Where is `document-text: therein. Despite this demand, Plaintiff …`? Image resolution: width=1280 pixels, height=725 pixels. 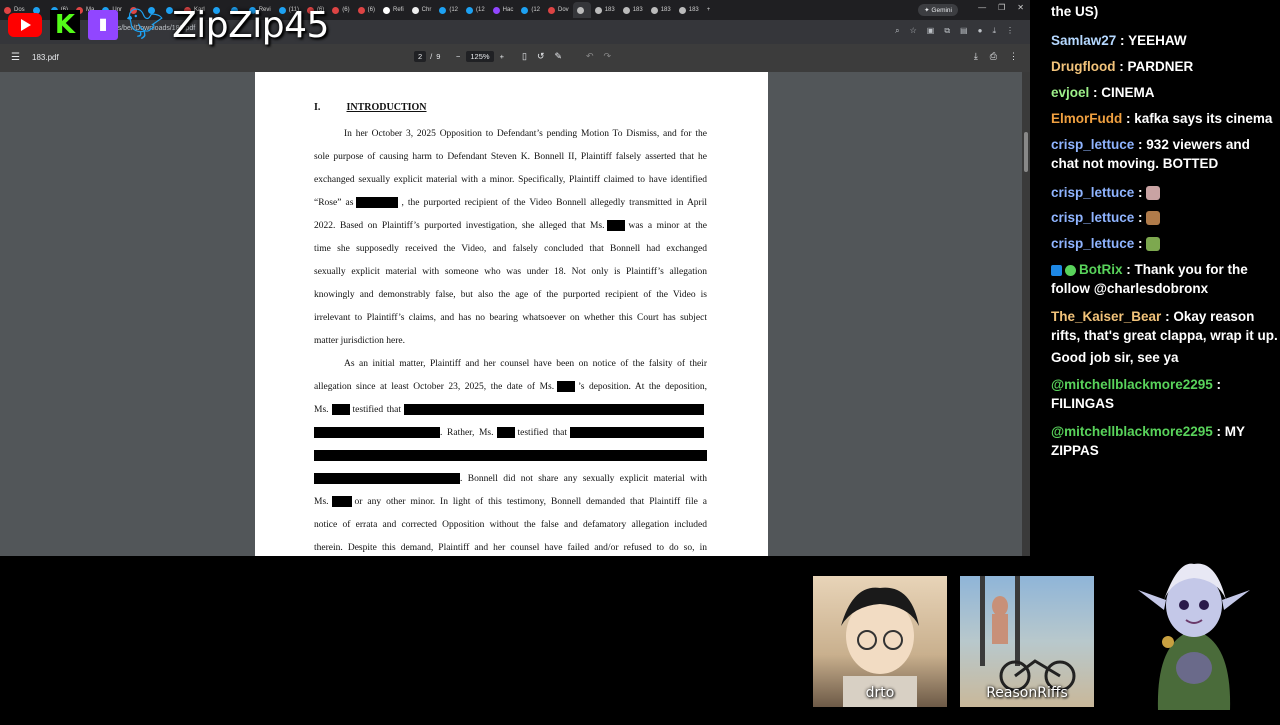 document-text: therein. Despite this demand, Plaintiff … is located at coordinates (510, 548).